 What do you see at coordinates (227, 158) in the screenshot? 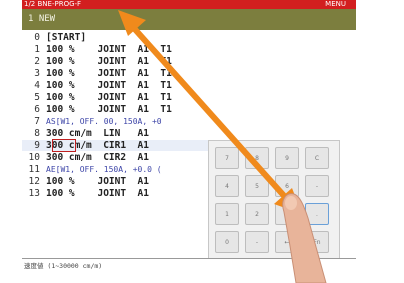
I see `key-7: 7` at bounding box center [227, 158].